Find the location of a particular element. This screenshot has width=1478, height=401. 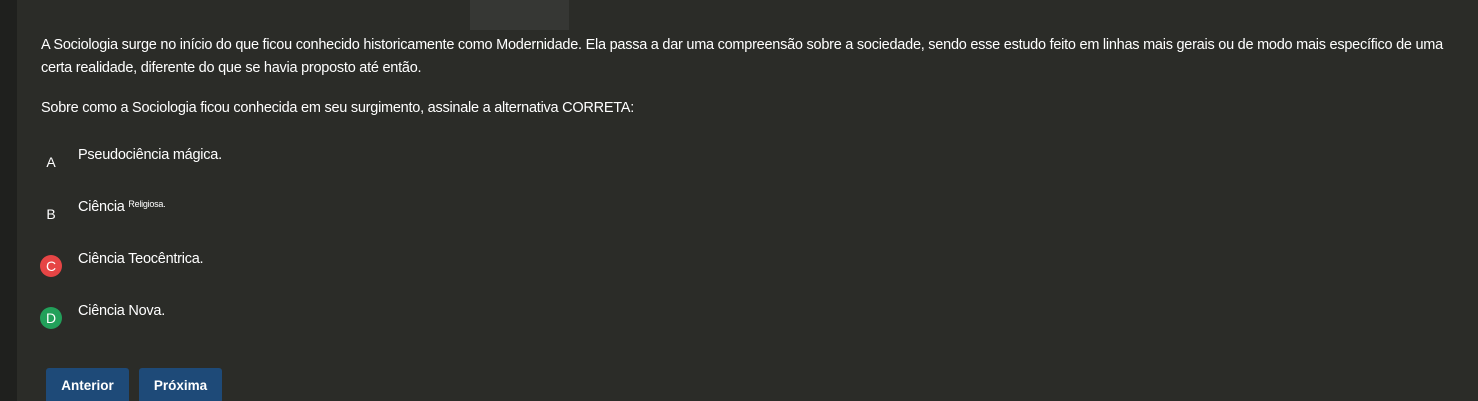

option-a-letter: A is located at coordinates (51, 162).